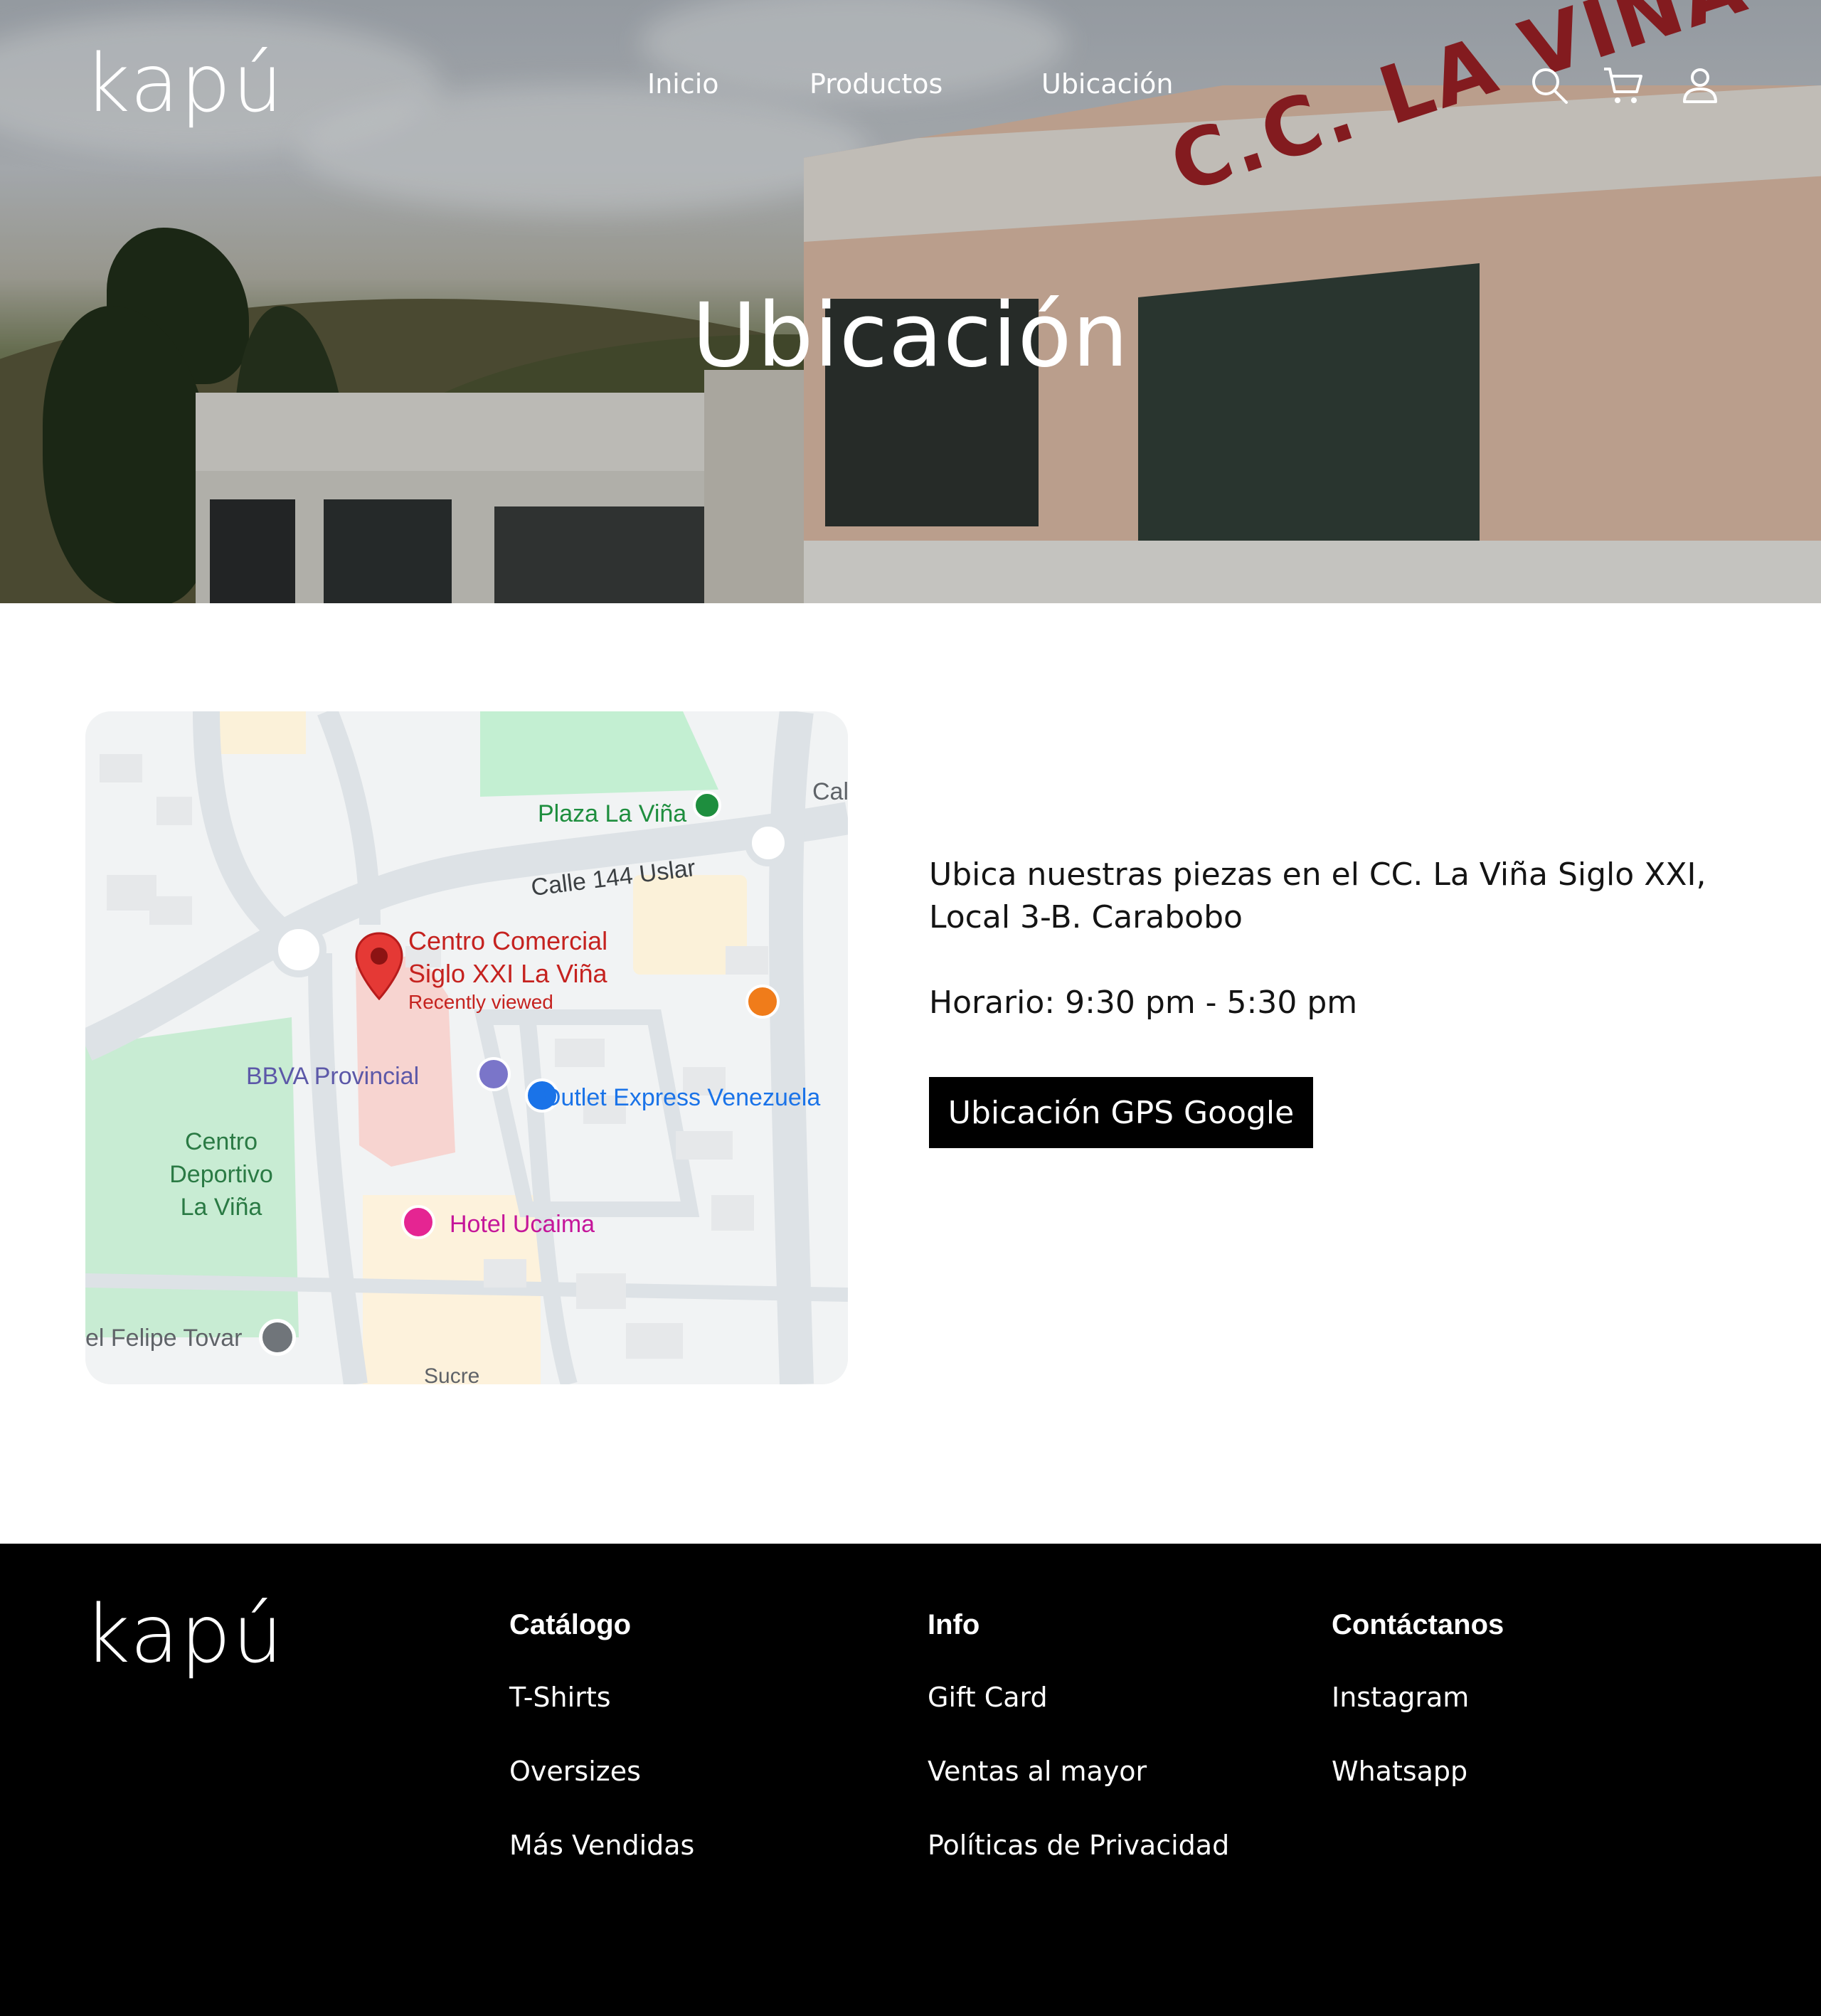  I want to click on footer-link-privacidad: Políticas de Privacidad, so click(1078, 1849).